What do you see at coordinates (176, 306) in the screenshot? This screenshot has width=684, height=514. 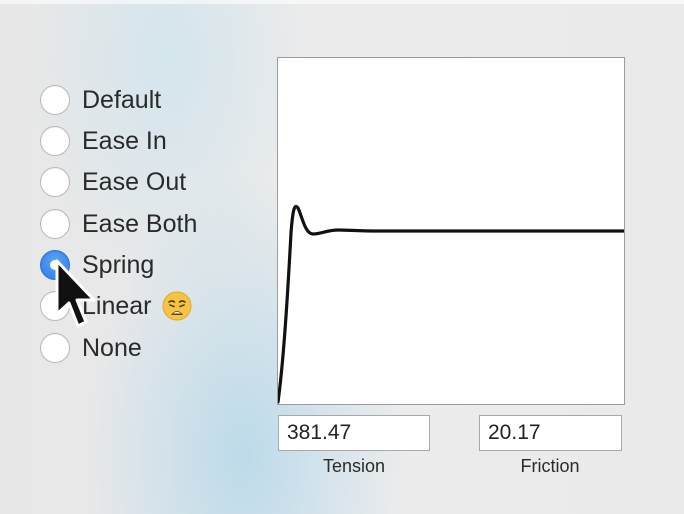 I see `weary-face-emoji-icon` at bounding box center [176, 306].